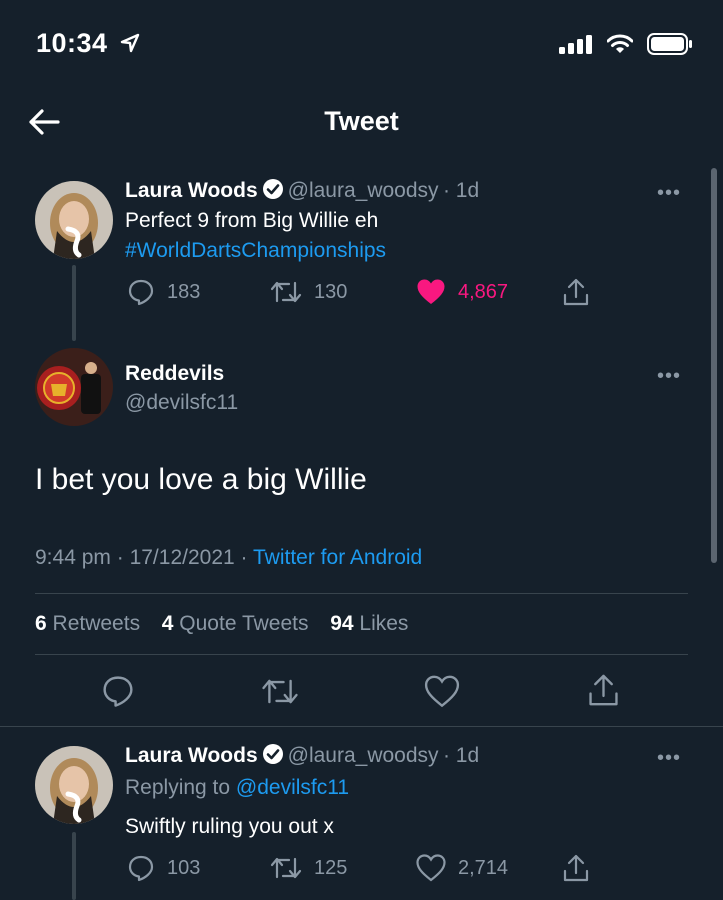  Describe the element at coordinates (308, 868) in the screenshot. I see `retweet-button: 125` at that location.